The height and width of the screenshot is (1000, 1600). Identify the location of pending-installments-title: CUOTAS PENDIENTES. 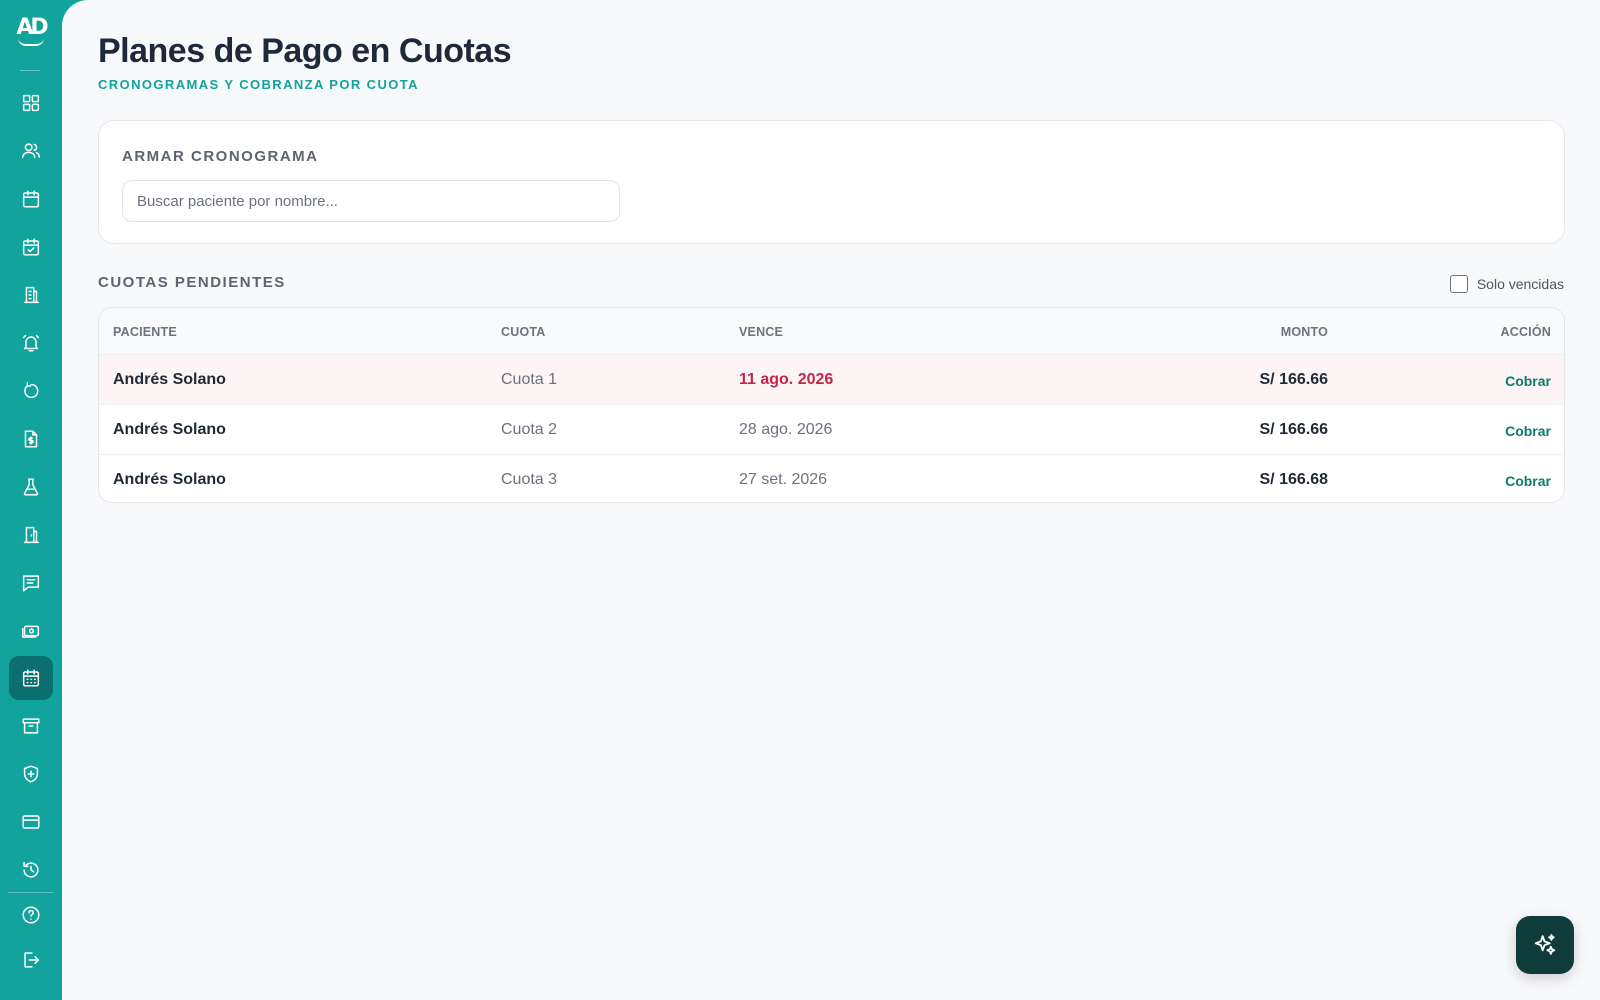
(192, 282).